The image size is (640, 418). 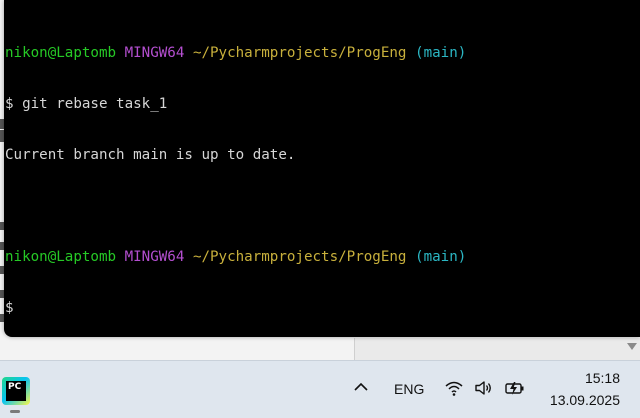 I want to click on chevron-up-icon, so click(x=361, y=387).